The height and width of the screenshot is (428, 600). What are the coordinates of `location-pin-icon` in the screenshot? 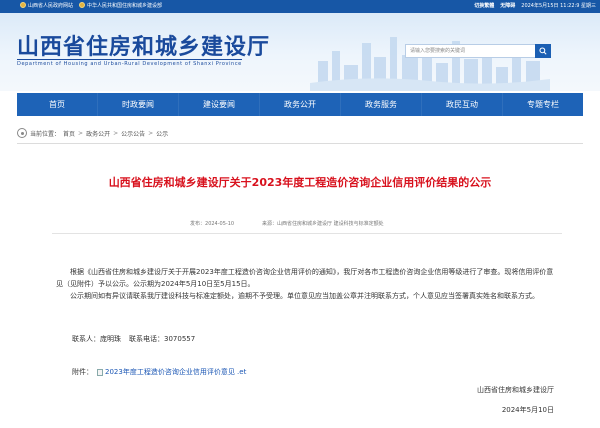 It's located at (22, 133).